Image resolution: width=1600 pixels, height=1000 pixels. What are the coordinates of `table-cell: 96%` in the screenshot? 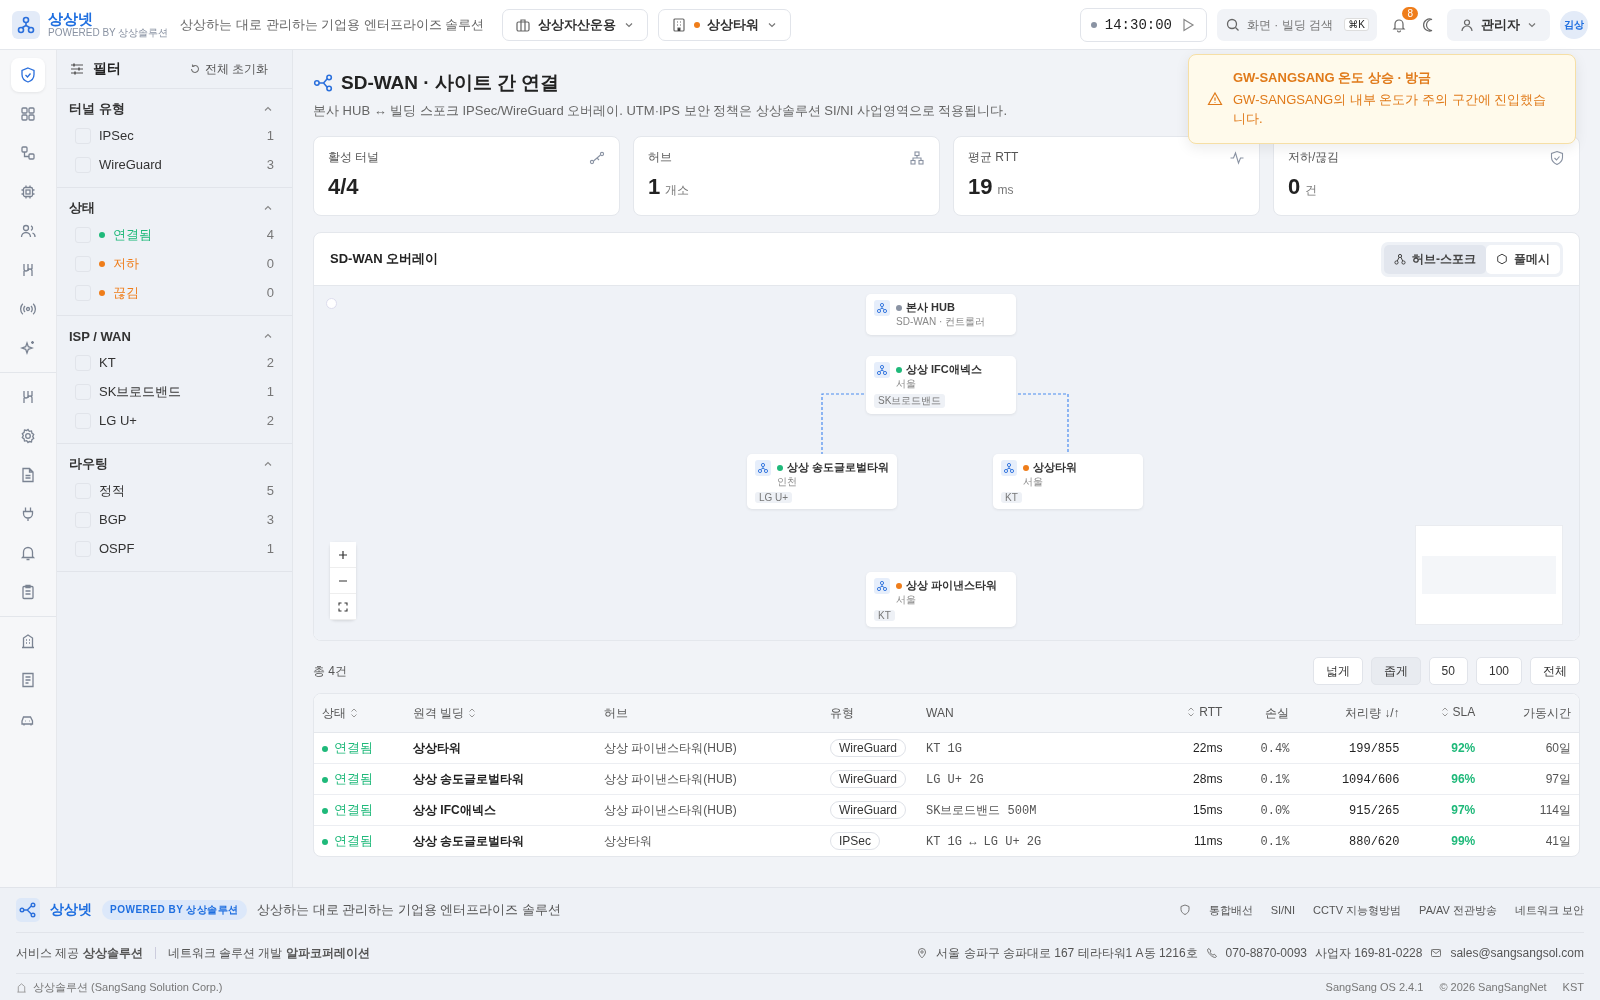 It's located at (1463, 779).